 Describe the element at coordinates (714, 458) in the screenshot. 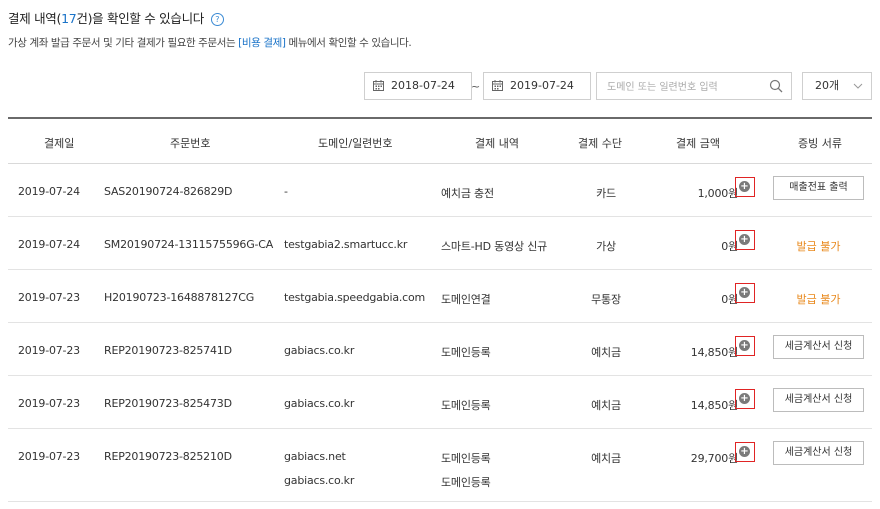

I see `row-amount: 29,700원` at that location.